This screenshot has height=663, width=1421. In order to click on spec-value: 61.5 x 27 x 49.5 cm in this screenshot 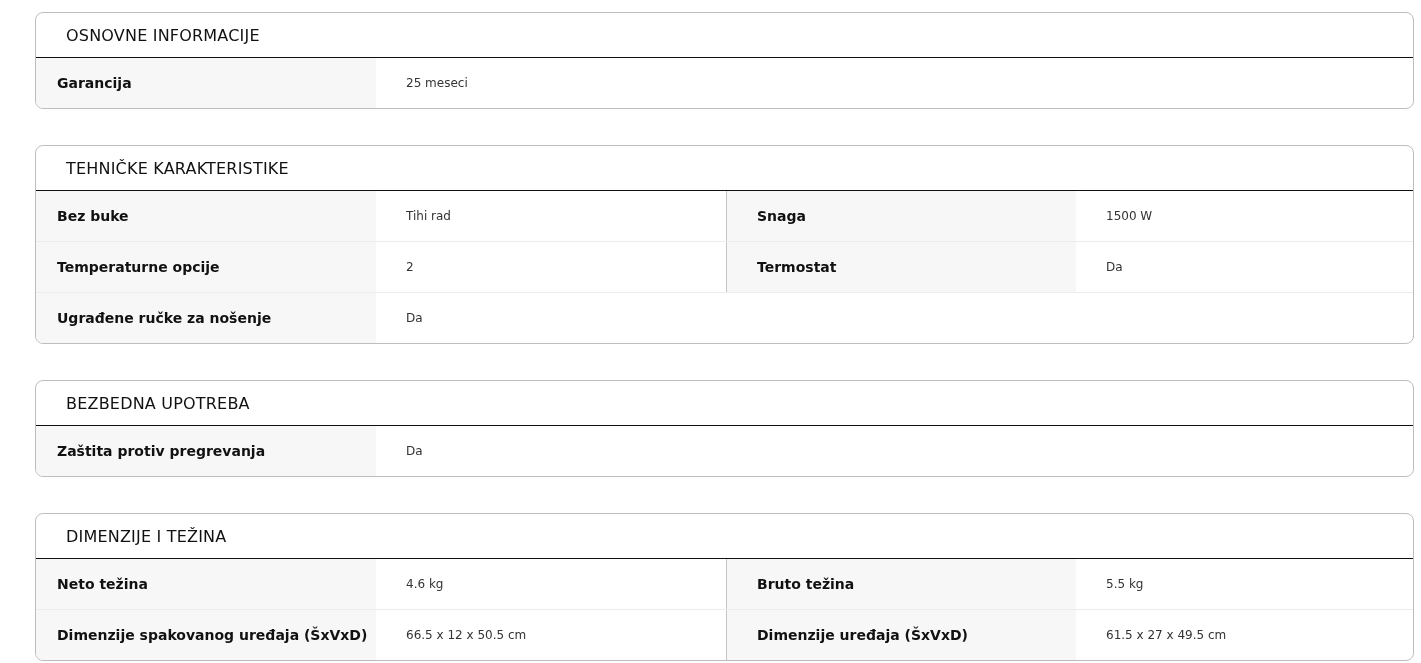, I will do `click(1166, 635)`.